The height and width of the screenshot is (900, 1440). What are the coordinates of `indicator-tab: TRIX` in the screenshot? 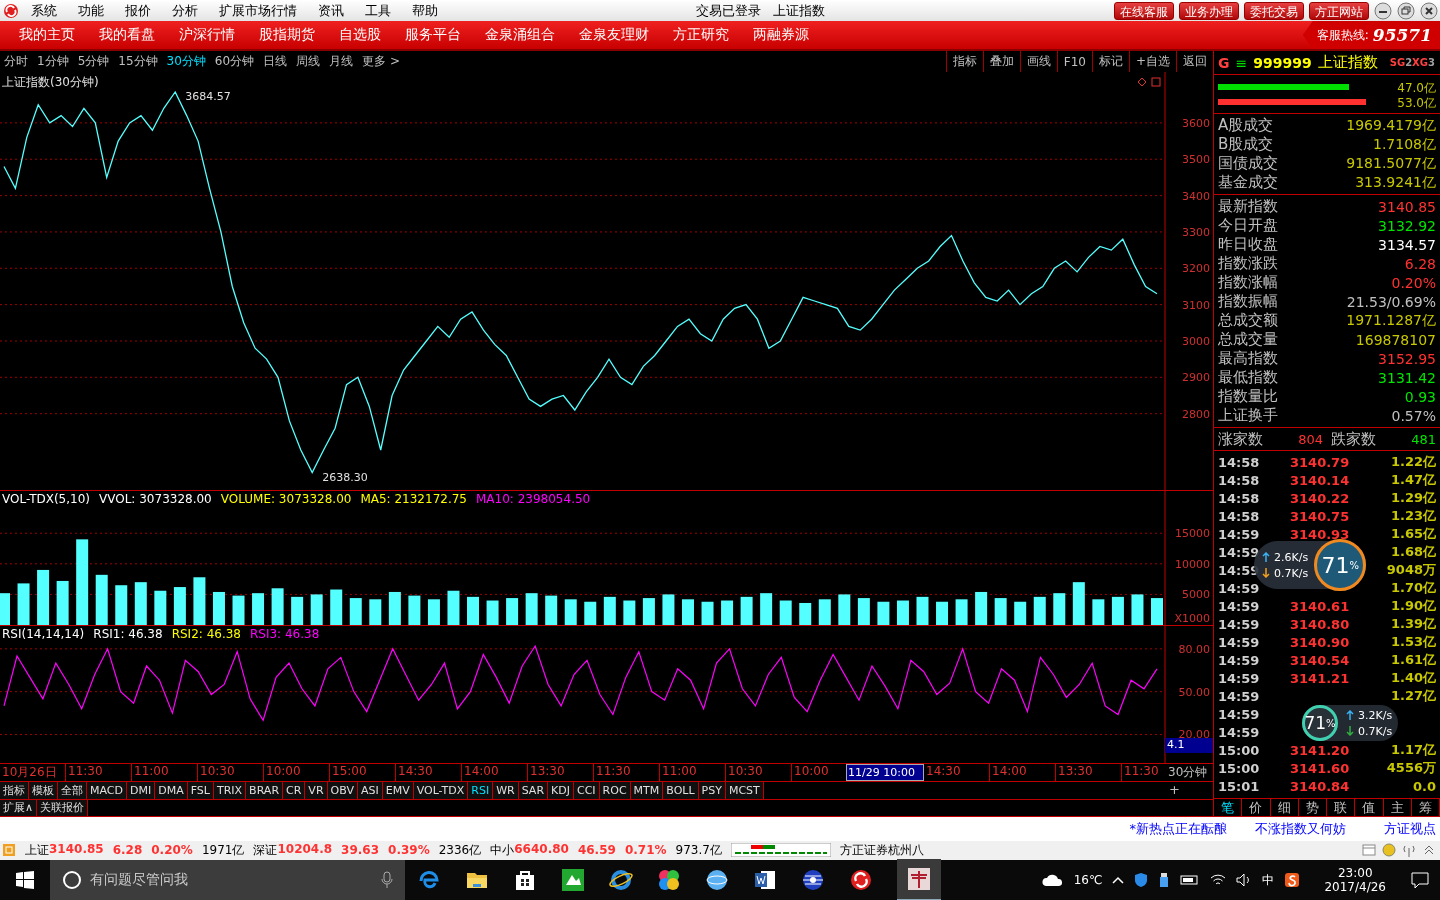 It's located at (230, 790).